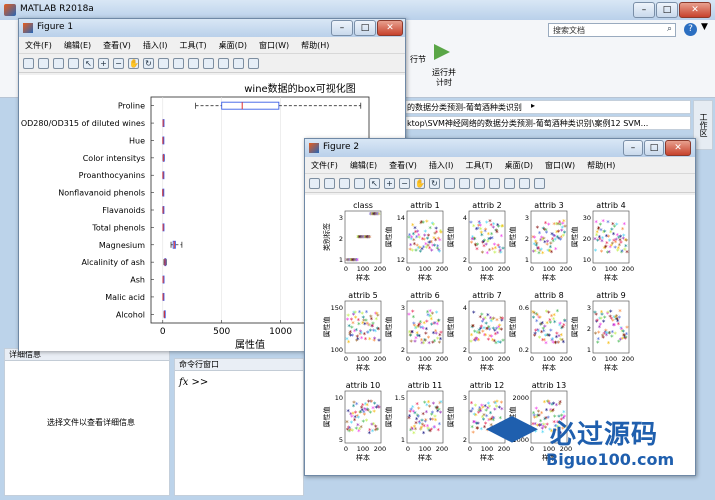 The height and width of the screenshot is (500, 715). Describe the element at coordinates (83, 123) in the screenshot. I see `category-label: OD280/OD315 of diluted wines` at that location.